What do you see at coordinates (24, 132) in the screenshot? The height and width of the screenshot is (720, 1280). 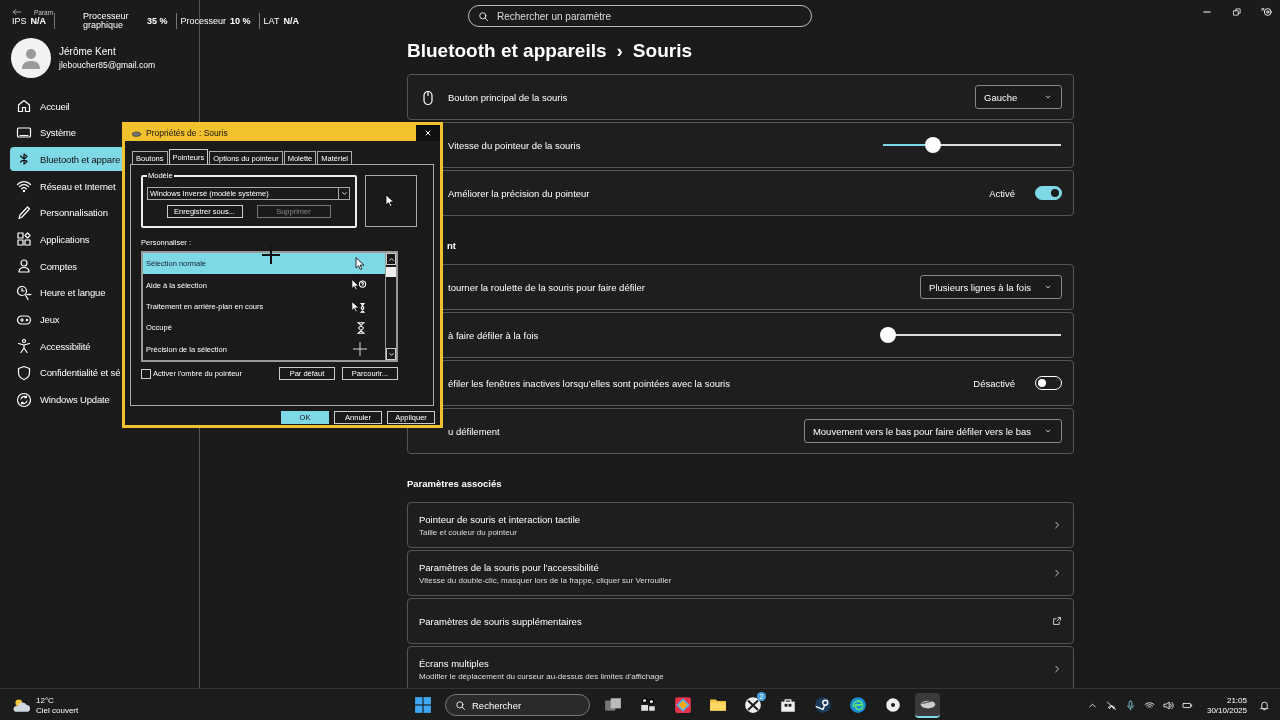 I see `laptop-icon` at bounding box center [24, 132].